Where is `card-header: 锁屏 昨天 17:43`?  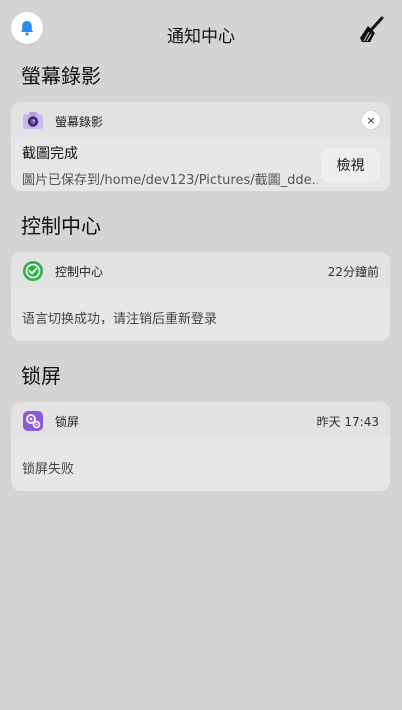 card-header: 锁屏 昨天 17:43 is located at coordinates (200, 420).